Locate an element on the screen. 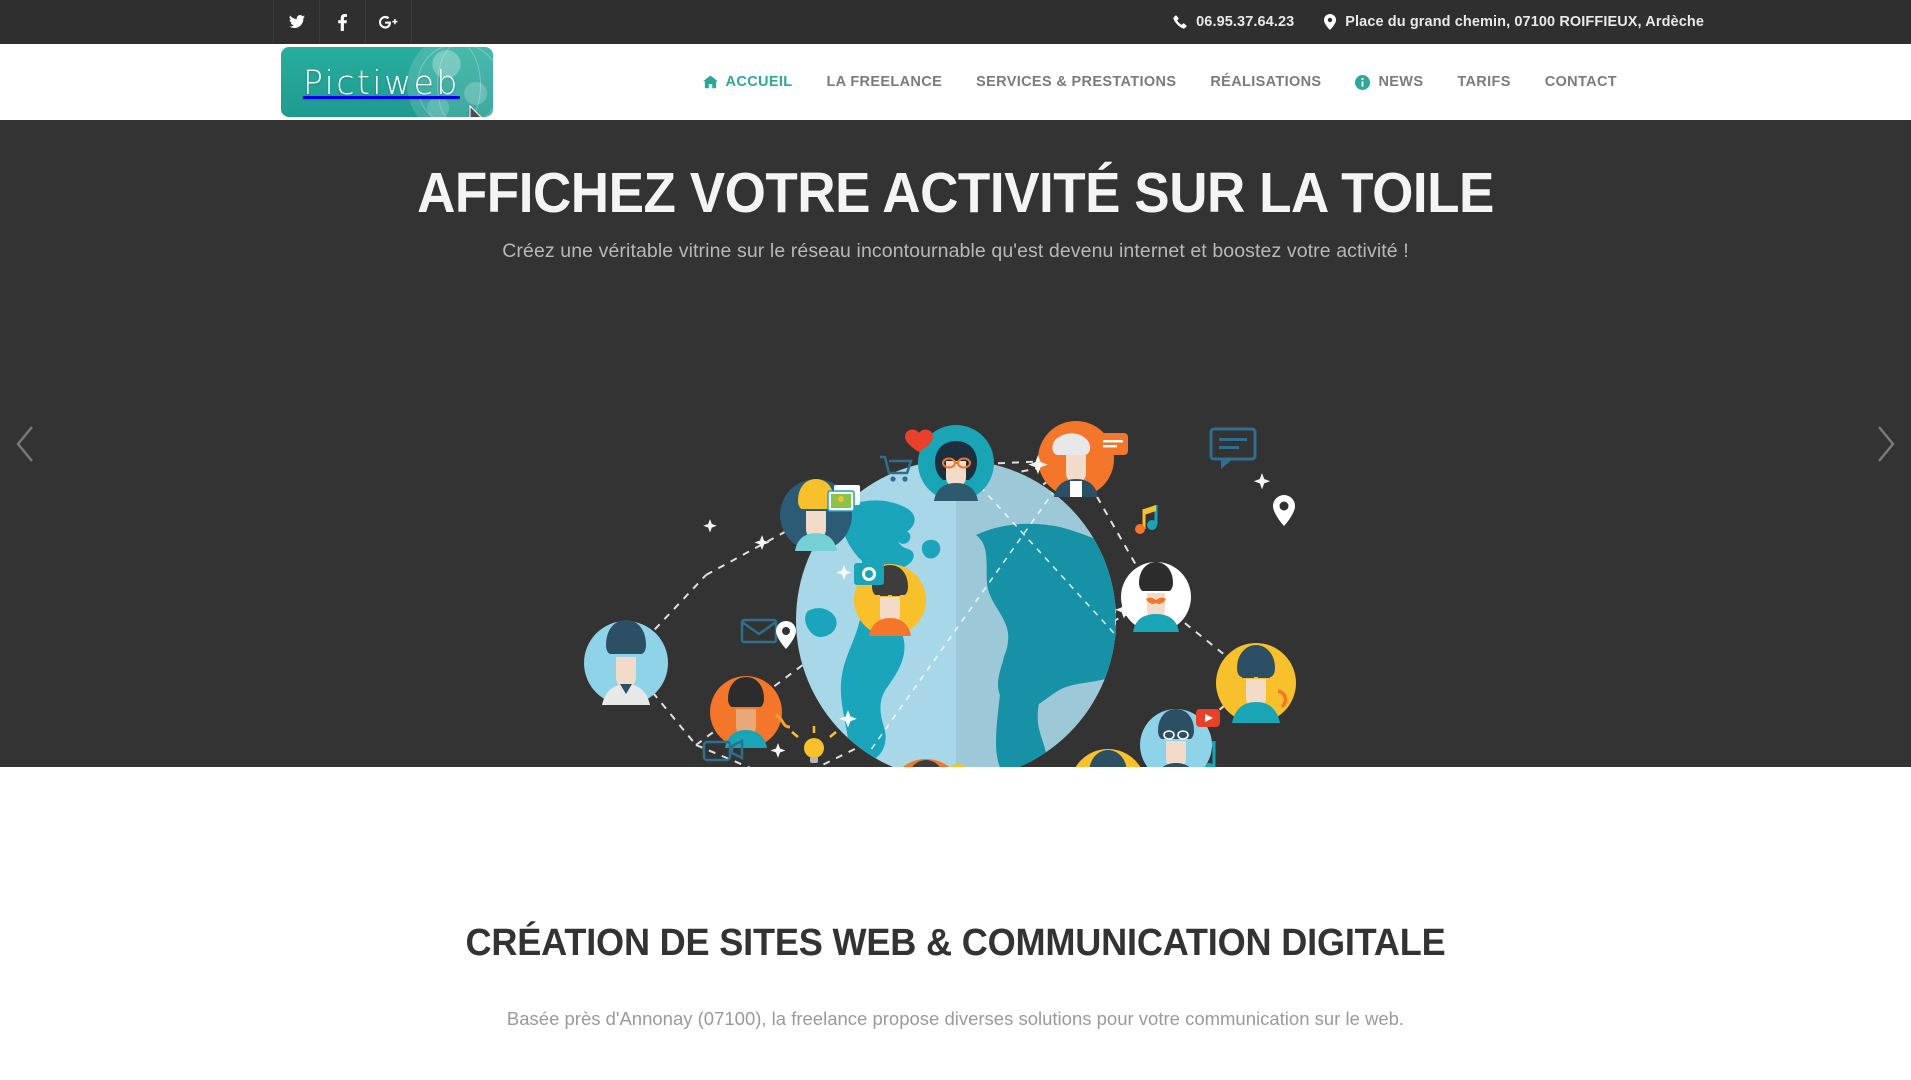 This screenshot has width=1911, height=1080. google-plus-icon is located at coordinates (388, 22).